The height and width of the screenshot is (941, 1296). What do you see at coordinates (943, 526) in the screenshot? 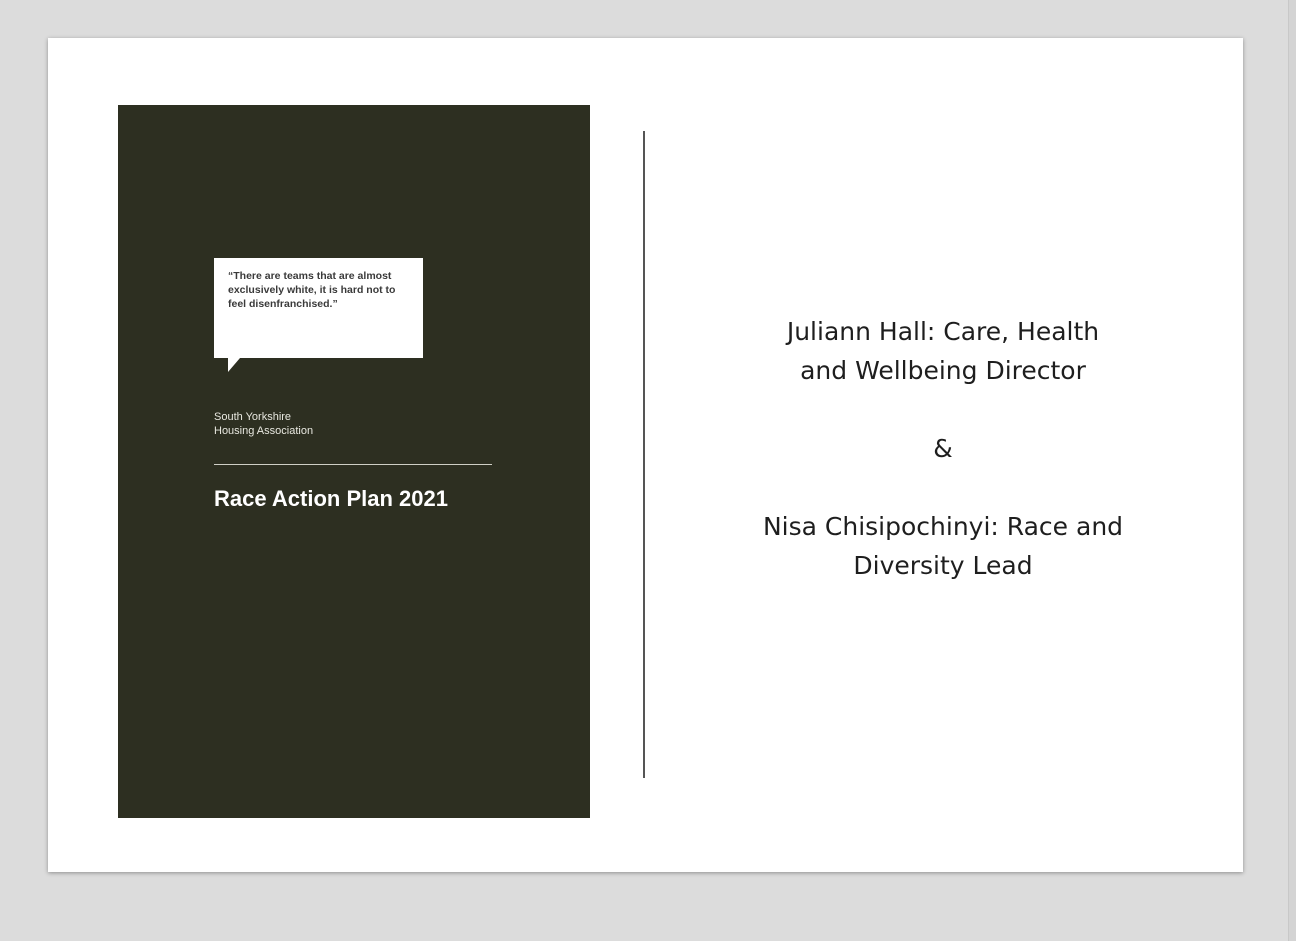
I see `presenter-2-line-1: Nisa Chisipochinyi: Race and` at bounding box center [943, 526].